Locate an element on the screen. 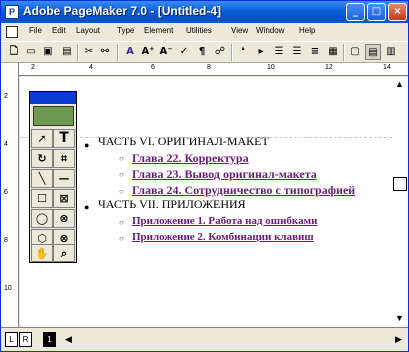 This screenshot has height=352, width=409. print-icon: ▤ is located at coordinates (67, 52).